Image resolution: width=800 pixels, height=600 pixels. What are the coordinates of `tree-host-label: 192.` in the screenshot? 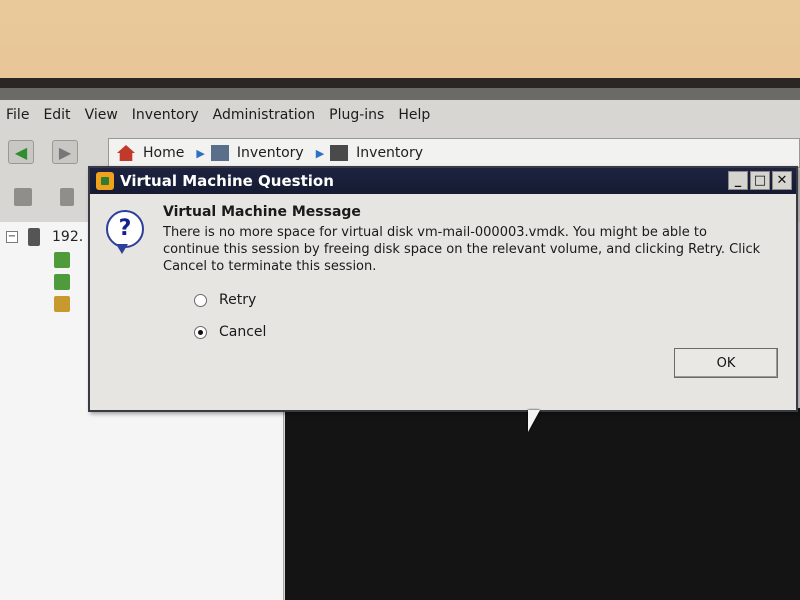 It's located at (68, 237).